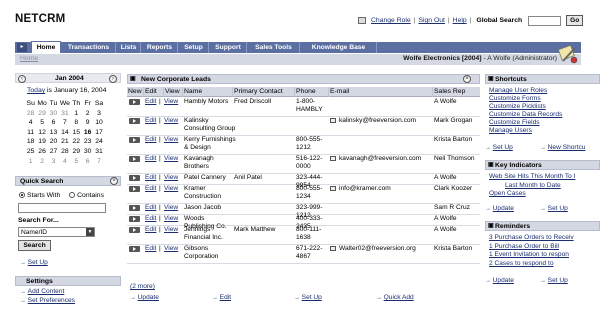  Describe the element at coordinates (51, 300) in the screenshot. I see `set-preferences-link: Set Preferences` at that location.